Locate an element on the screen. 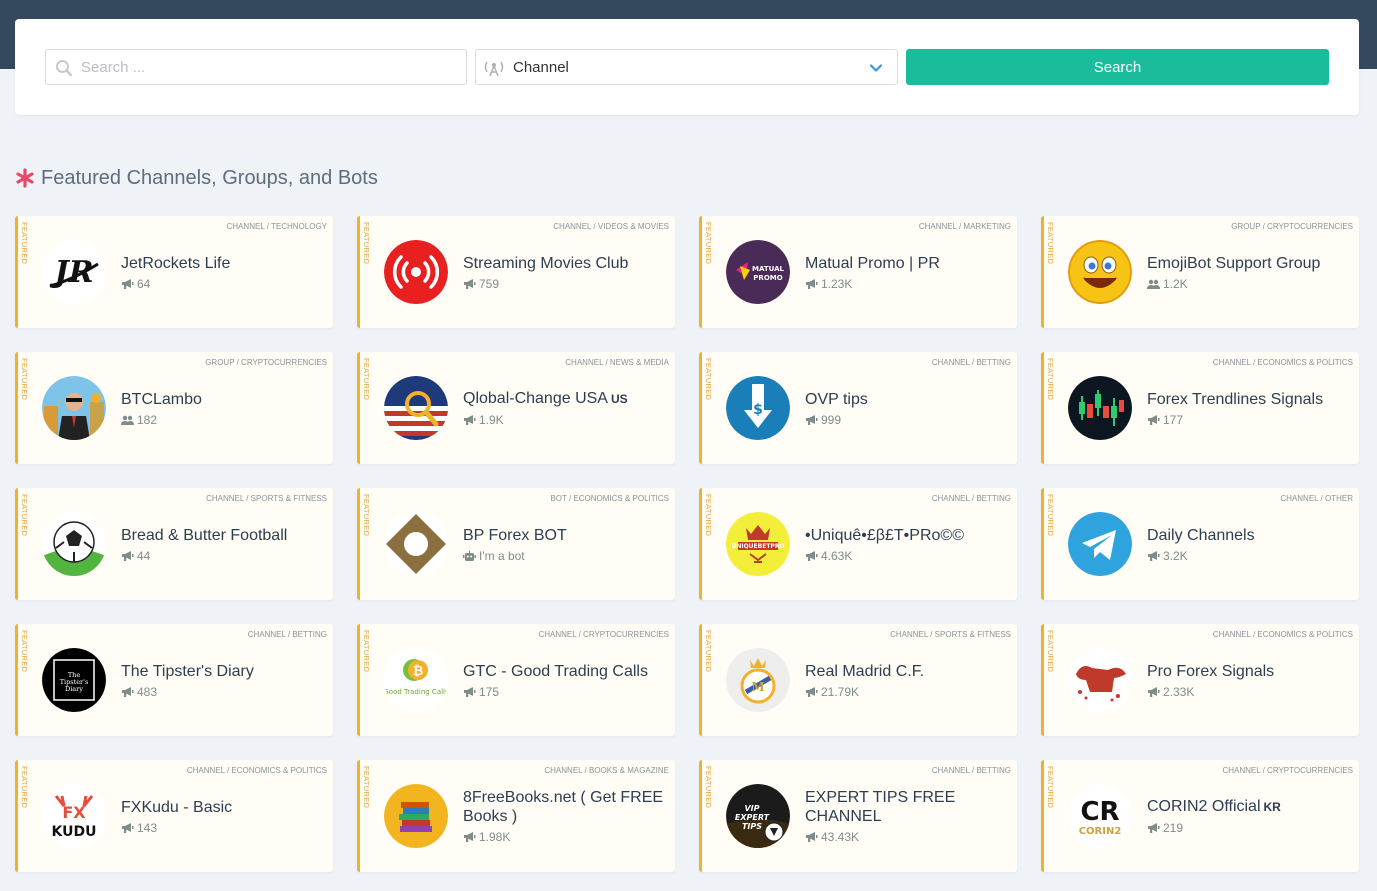 This screenshot has height=891, width=1377. type-select: Channel is located at coordinates (686, 67).